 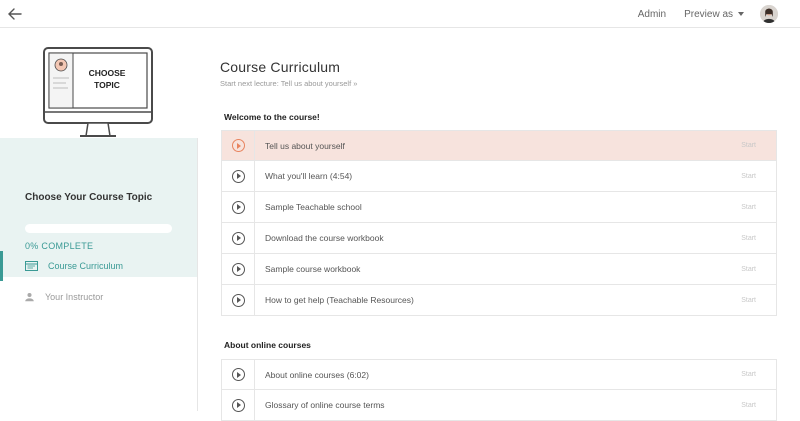 I want to click on curriculum-icon, so click(x=31, y=266).